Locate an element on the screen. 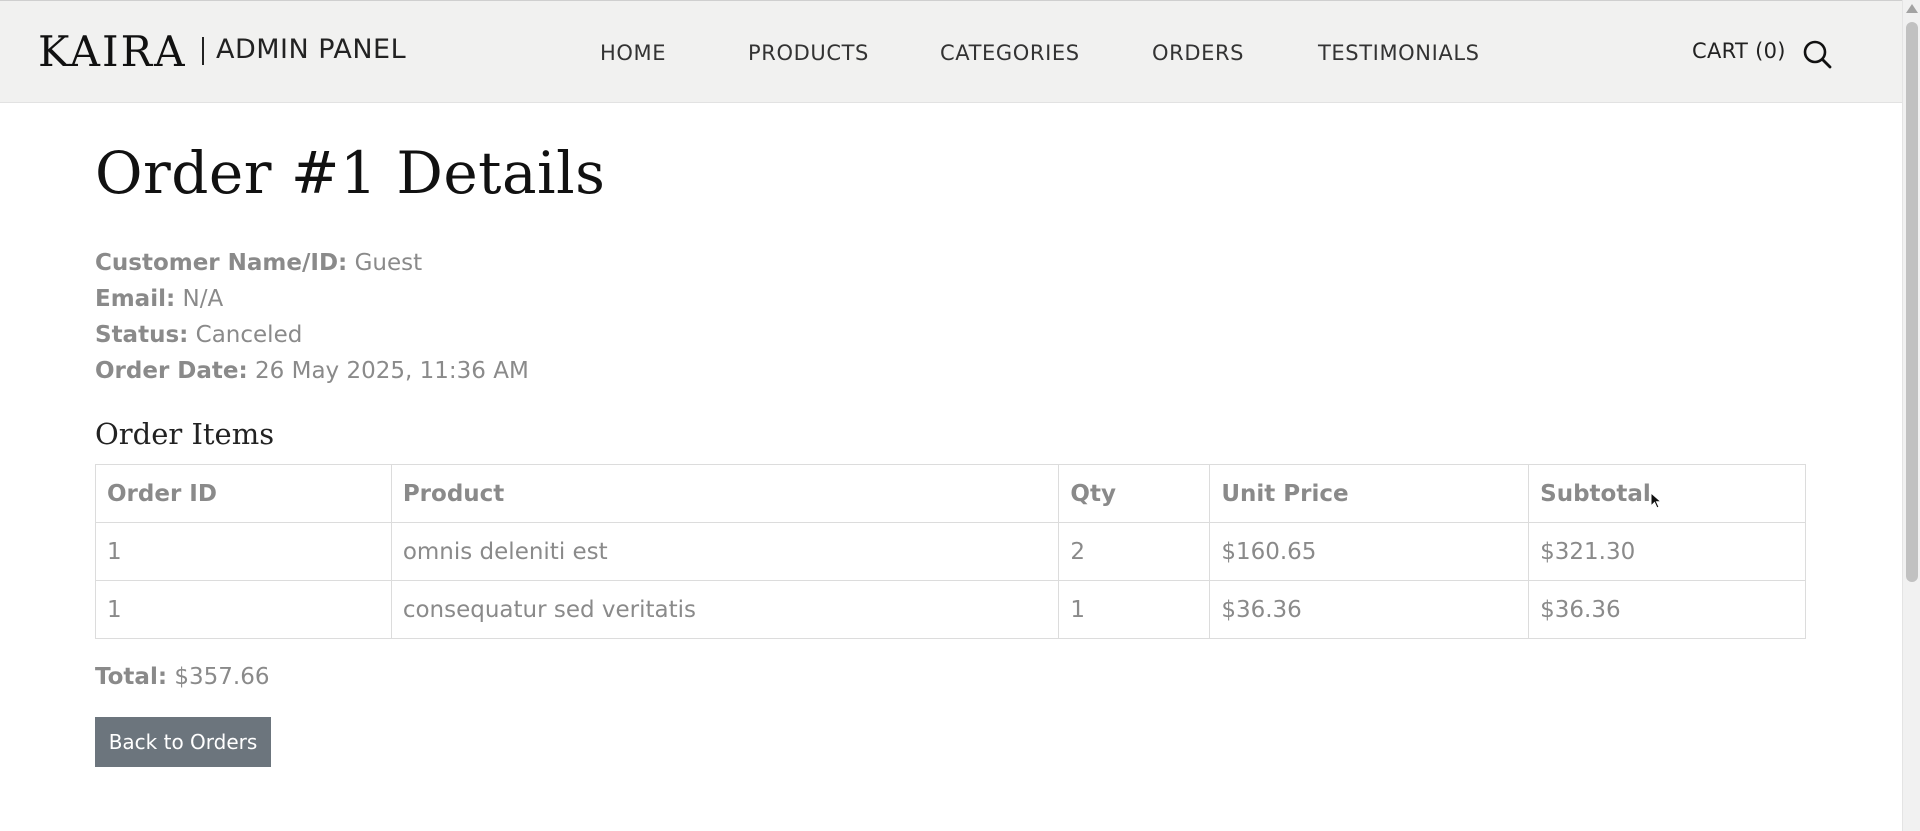 Image resolution: width=1920 pixels, height=831 pixels. logo-divider is located at coordinates (203, 51).